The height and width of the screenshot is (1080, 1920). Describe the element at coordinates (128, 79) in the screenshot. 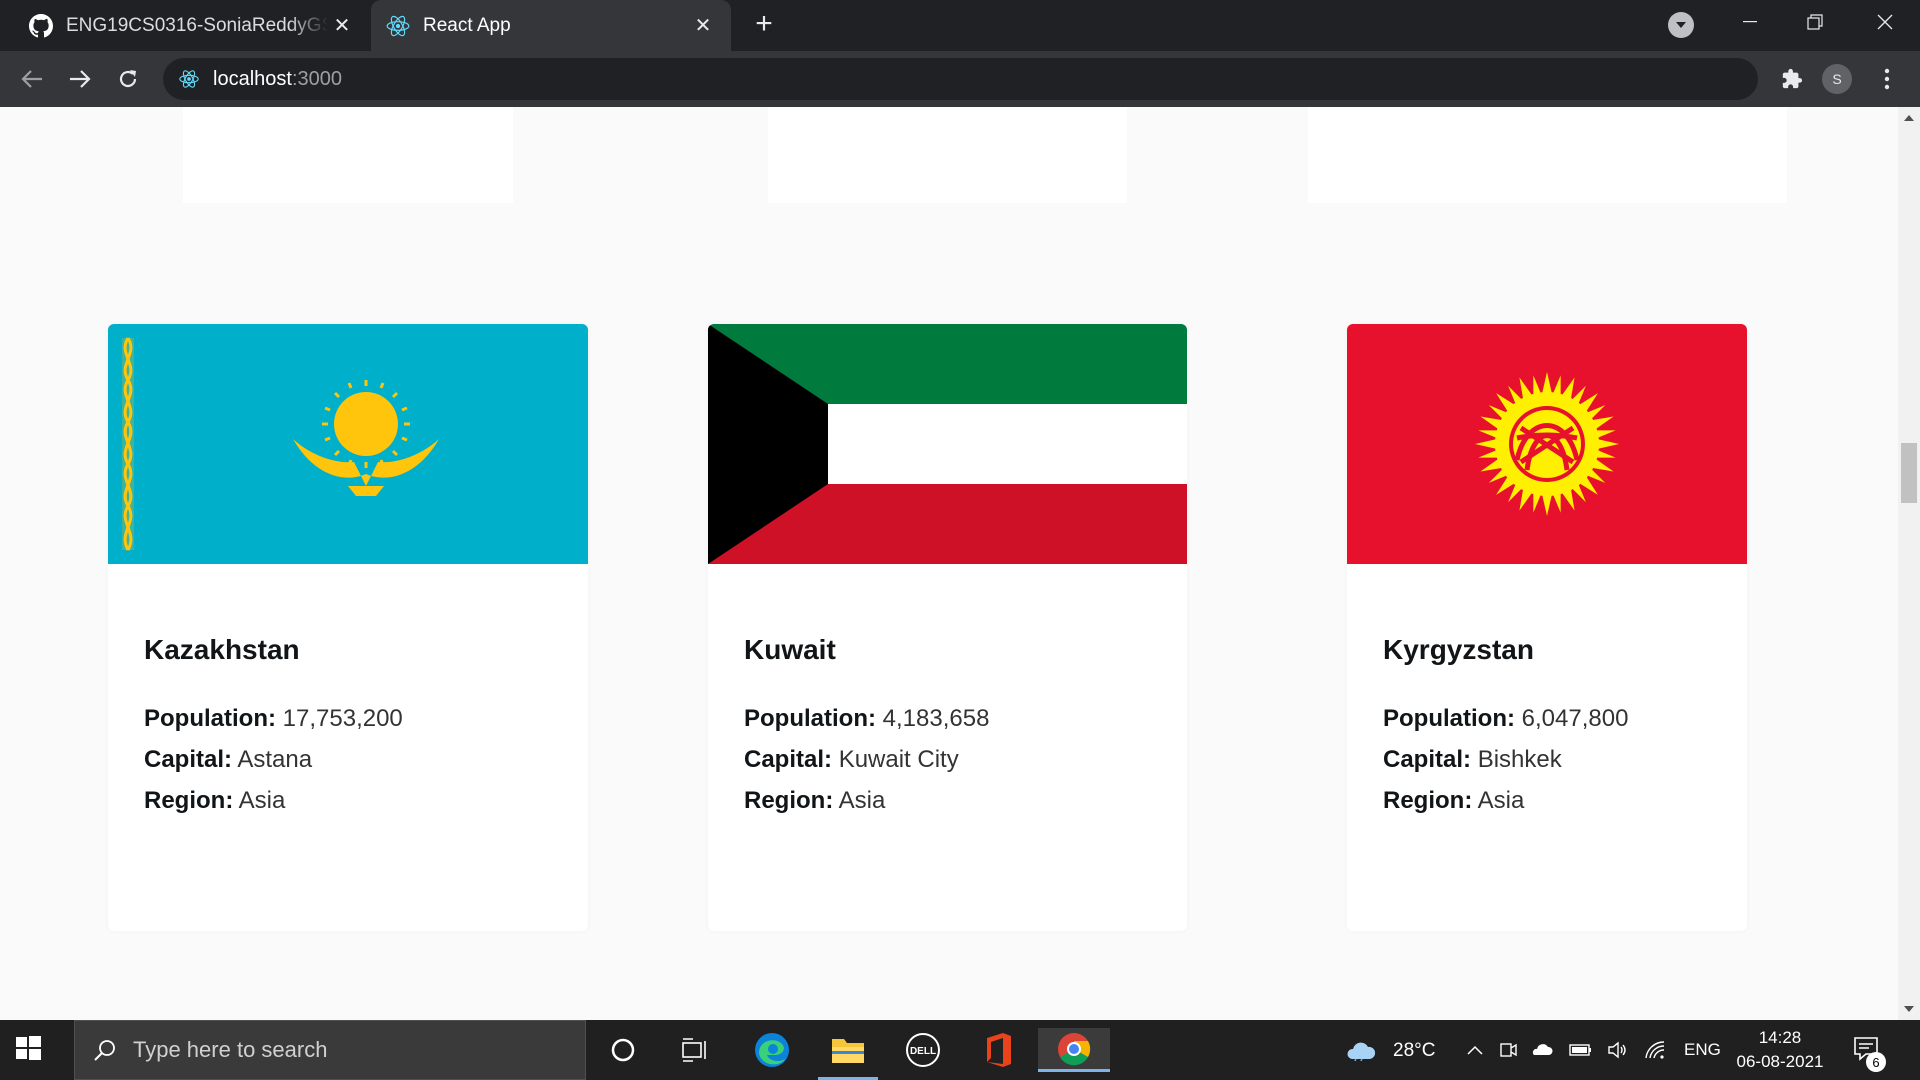

I see `reload-button` at that location.